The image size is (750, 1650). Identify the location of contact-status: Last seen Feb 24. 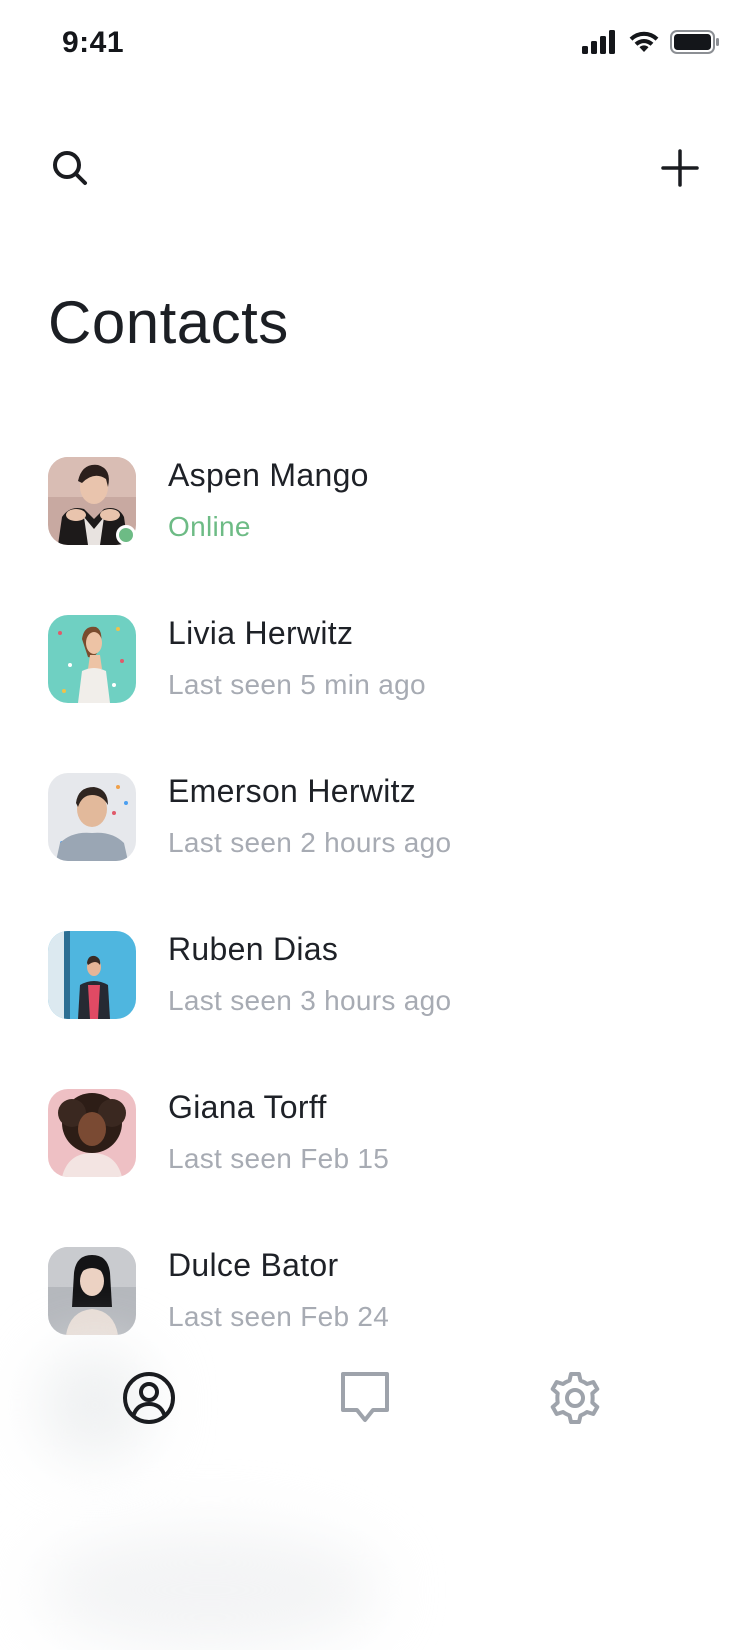
(279, 1316).